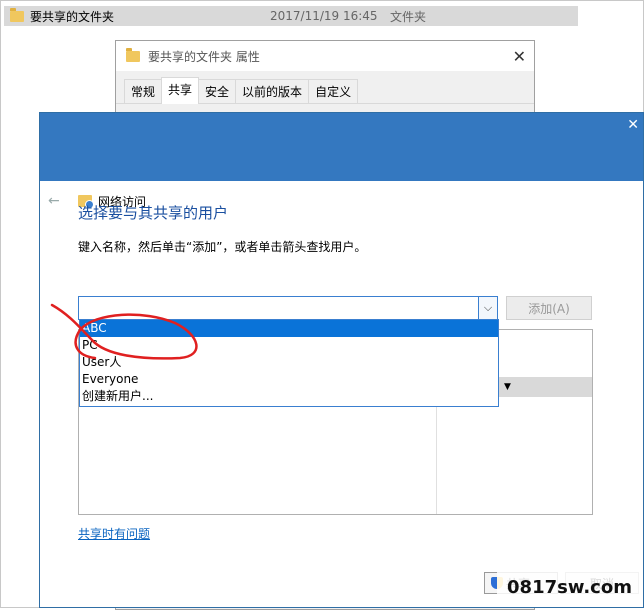  I want to click on file-type: 文件夹, so click(408, 16).